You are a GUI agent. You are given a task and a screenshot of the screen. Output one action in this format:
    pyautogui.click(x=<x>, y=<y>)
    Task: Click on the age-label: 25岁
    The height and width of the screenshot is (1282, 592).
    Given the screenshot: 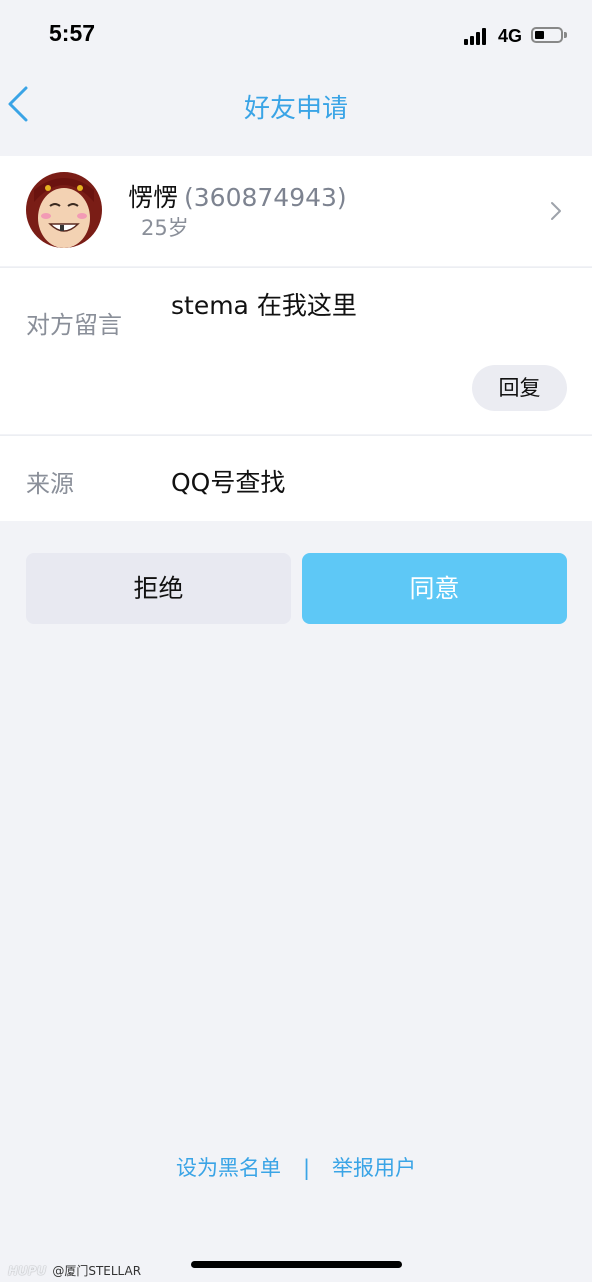 What is the action you would take?
    pyautogui.click(x=165, y=228)
    